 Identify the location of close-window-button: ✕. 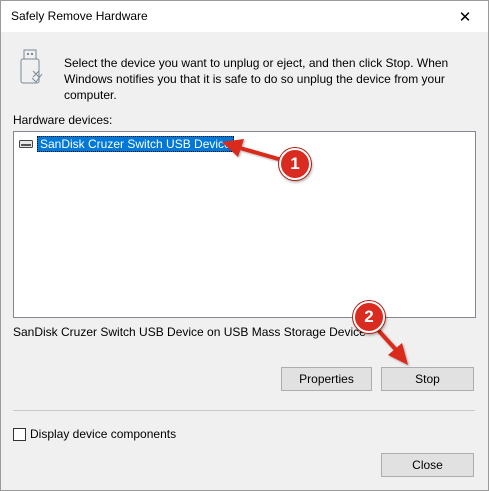
(465, 16).